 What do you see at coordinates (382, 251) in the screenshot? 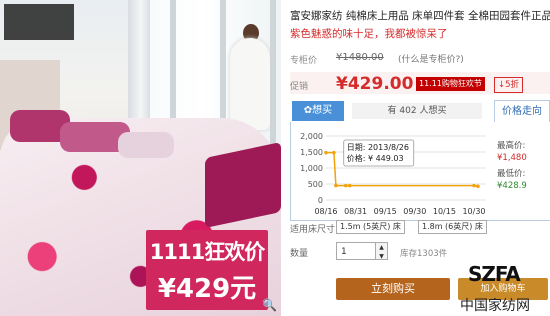
I see `quantity-stepper: ▲ ▼` at bounding box center [382, 251].